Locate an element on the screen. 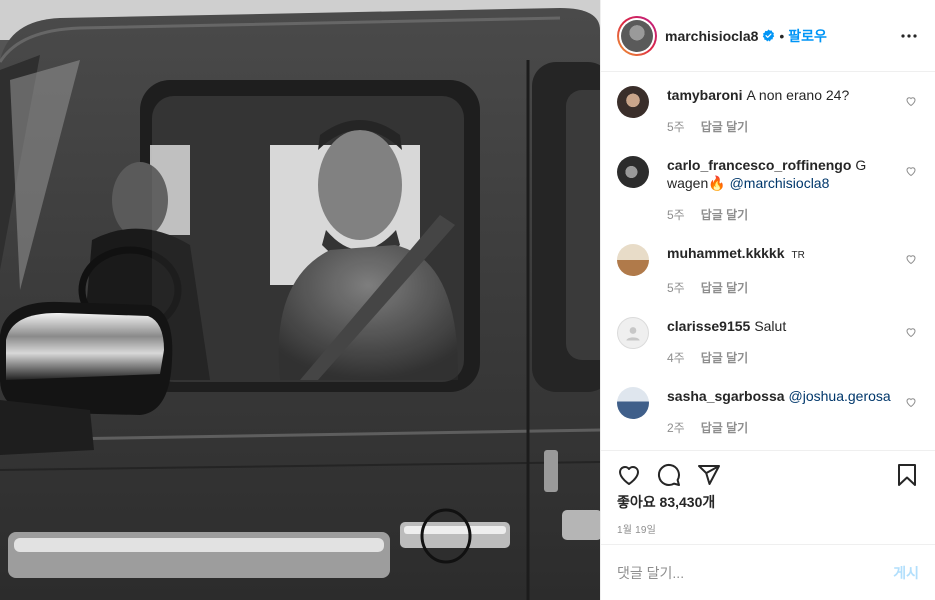 Image resolution: width=935 pixels, height=600 pixels. comment-item: sasha_sgarbossa @joshua.gerosa 2주 답글 달기 is located at coordinates (768, 402).